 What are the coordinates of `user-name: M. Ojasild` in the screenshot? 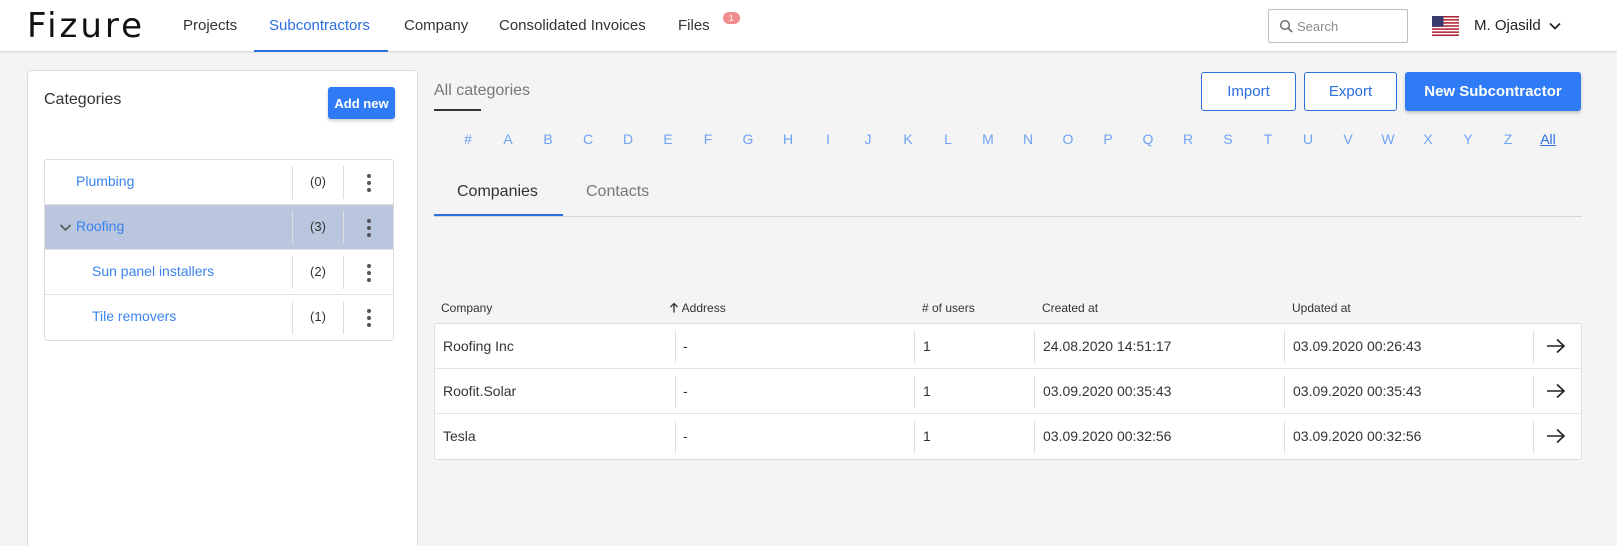 It's located at (1507, 25).